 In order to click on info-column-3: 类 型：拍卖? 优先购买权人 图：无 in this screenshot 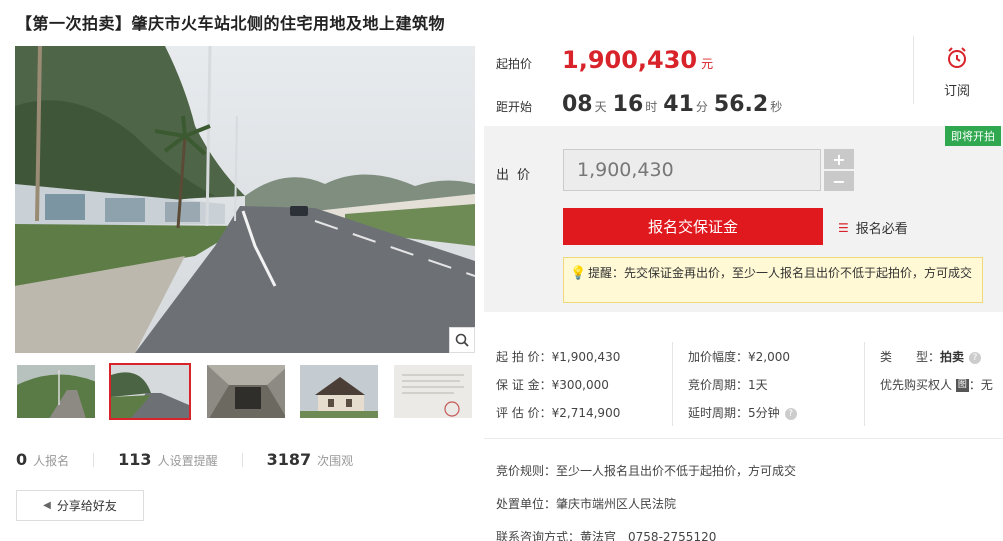, I will do `click(936, 371)`.